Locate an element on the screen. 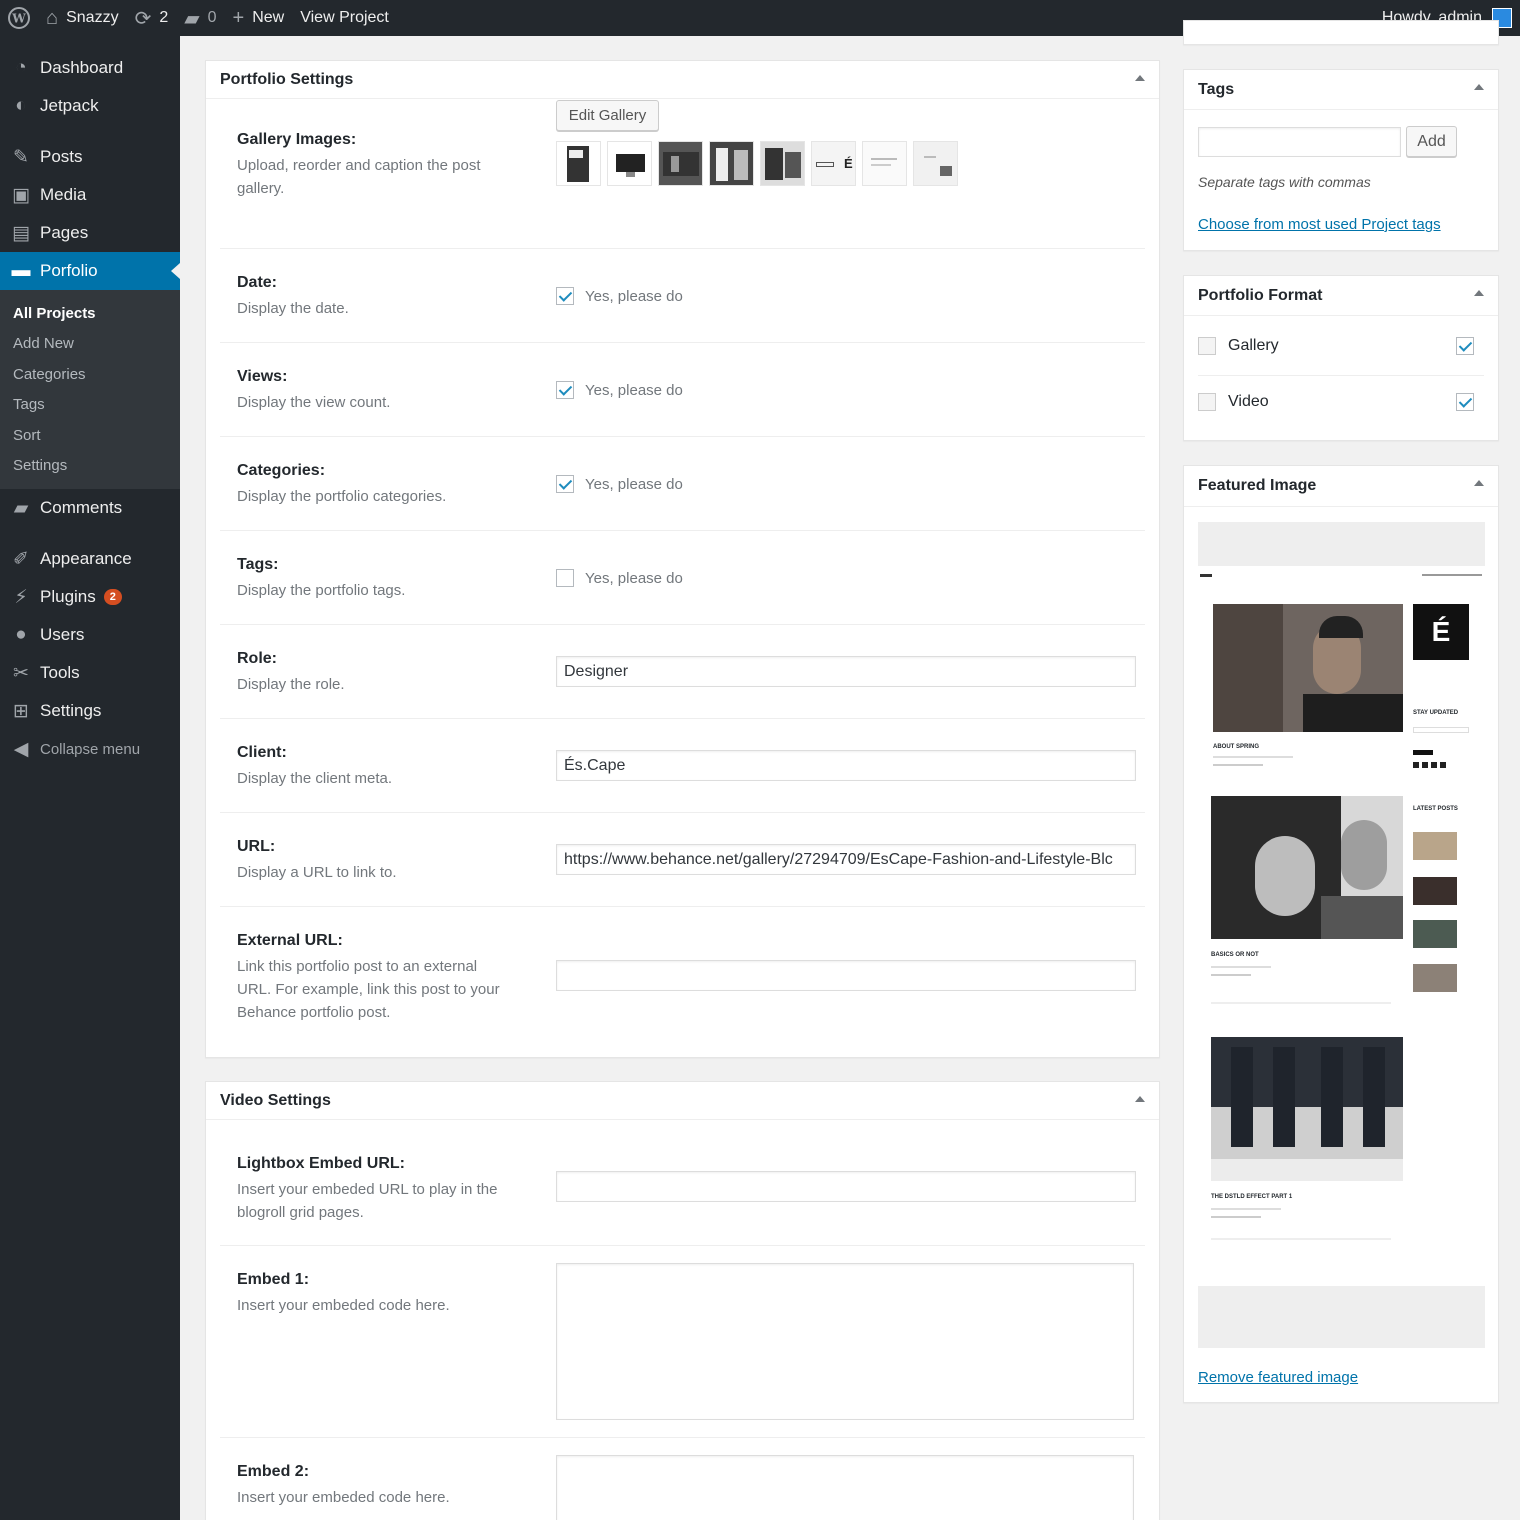  field-description: Display the portfolio tags. is located at coordinates (321, 590).